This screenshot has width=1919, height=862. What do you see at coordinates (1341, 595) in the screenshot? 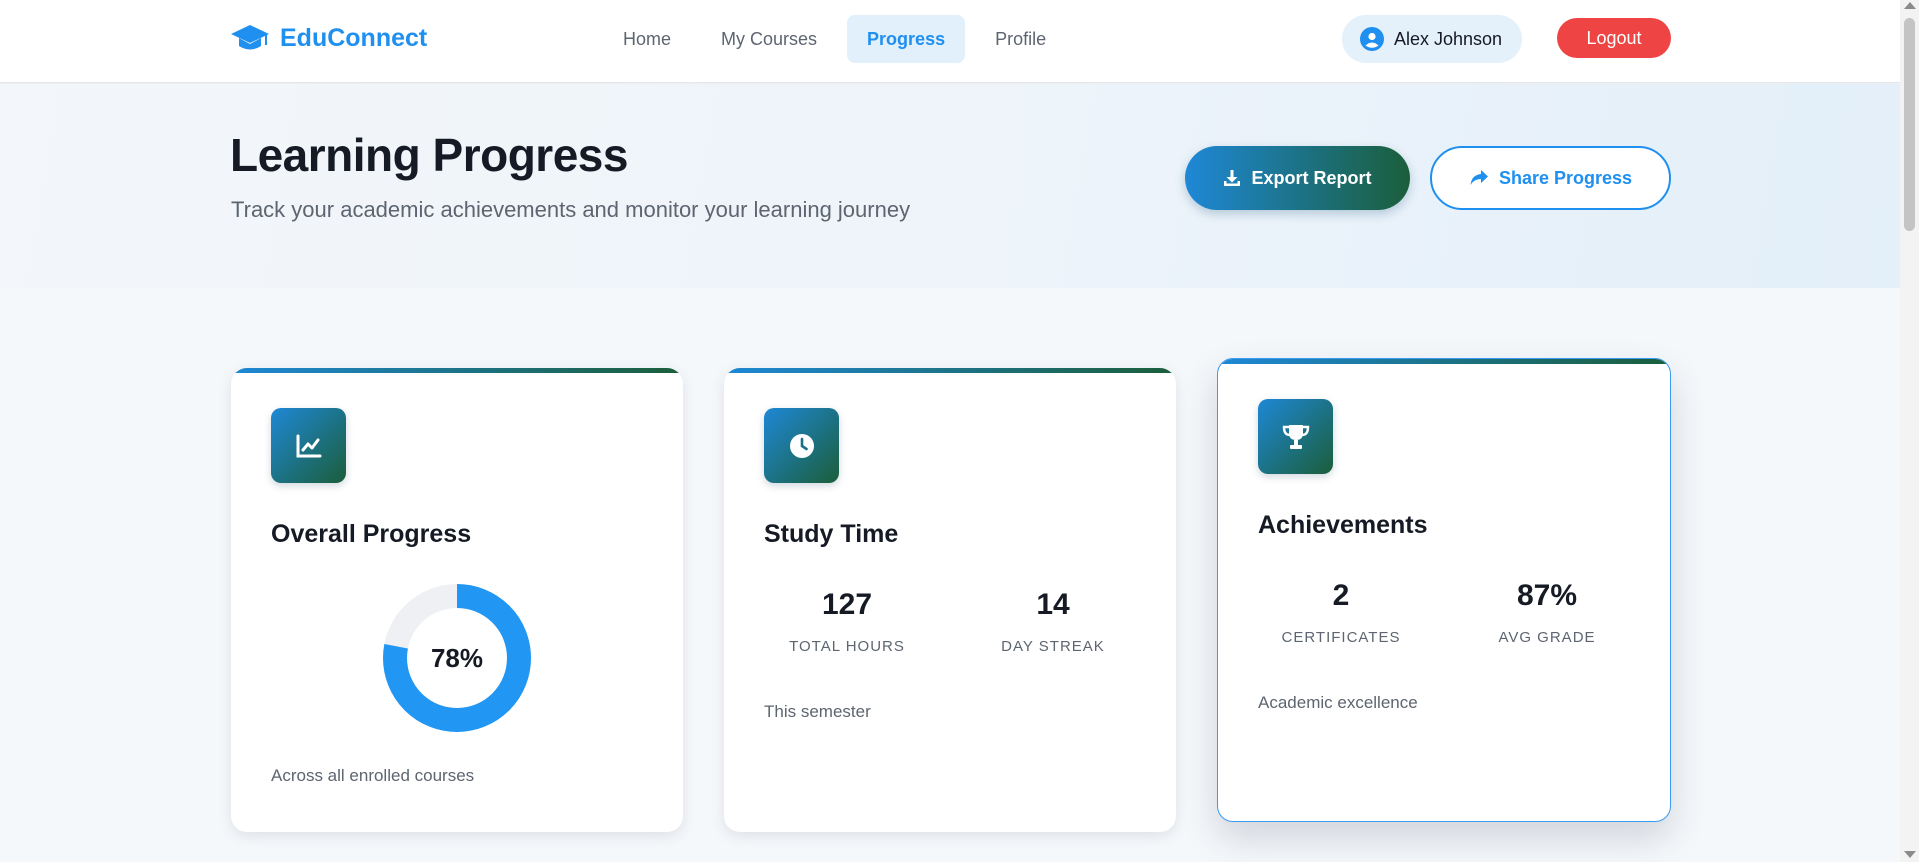
I see `certificates-value: 2` at bounding box center [1341, 595].